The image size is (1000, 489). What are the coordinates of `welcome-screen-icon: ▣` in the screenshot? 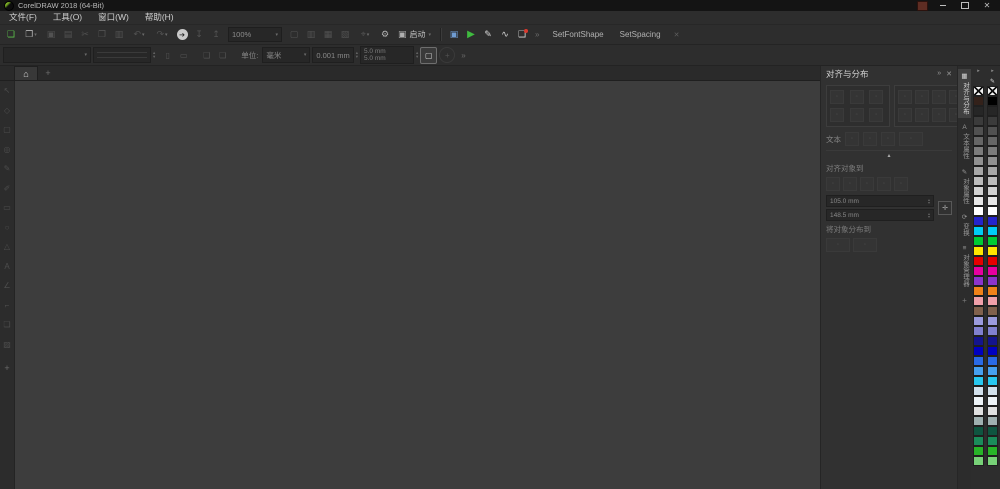 It's located at (454, 34).